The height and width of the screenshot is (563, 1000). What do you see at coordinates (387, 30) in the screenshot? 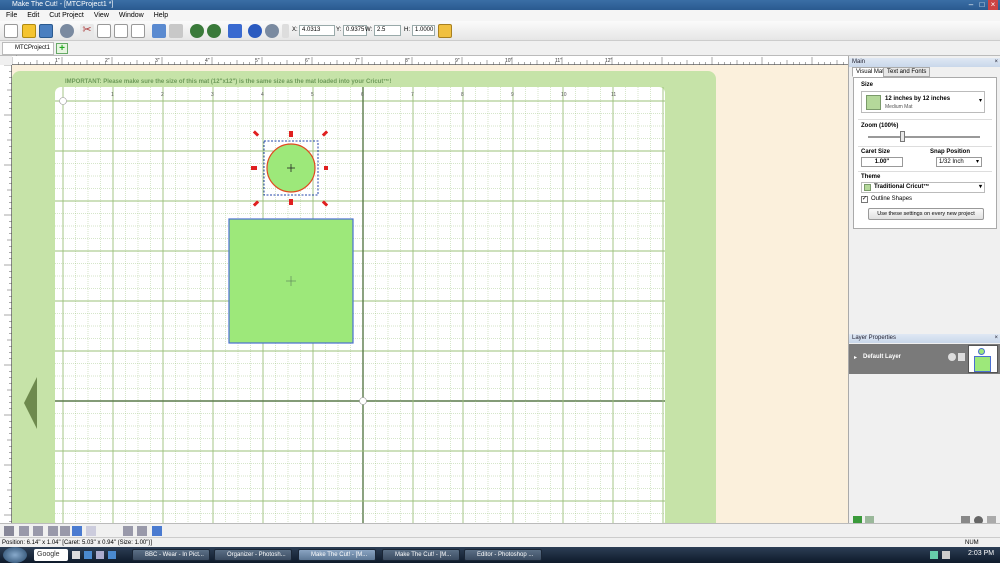
I see `w-field: 2.5` at bounding box center [387, 30].